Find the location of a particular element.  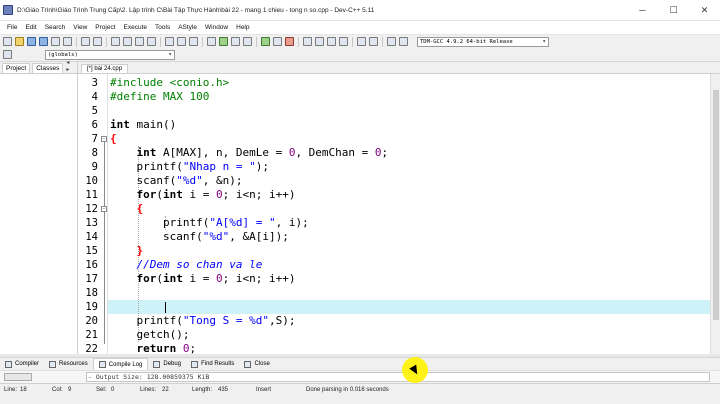

minimize-button: ─ is located at coordinates (642, 10).